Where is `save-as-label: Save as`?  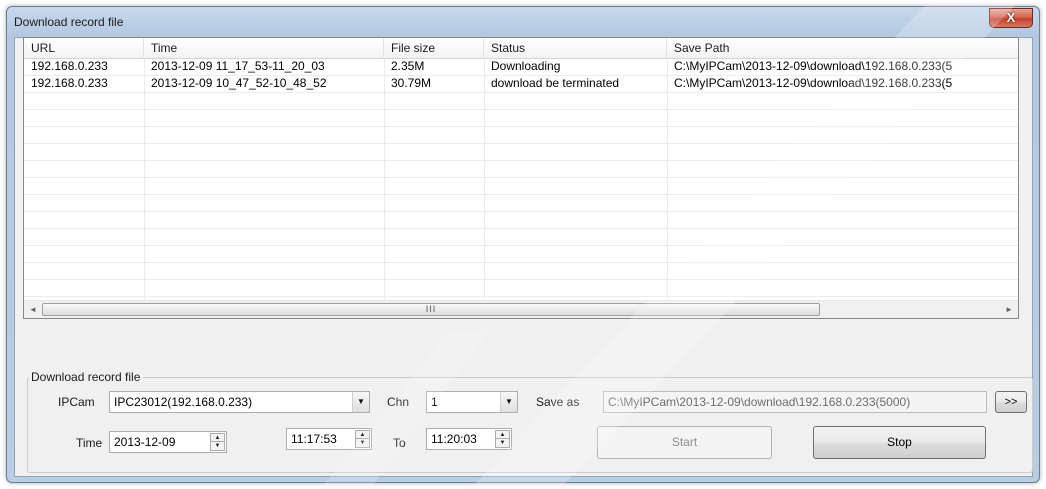 save-as-label: Save as is located at coordinates (558, 402).